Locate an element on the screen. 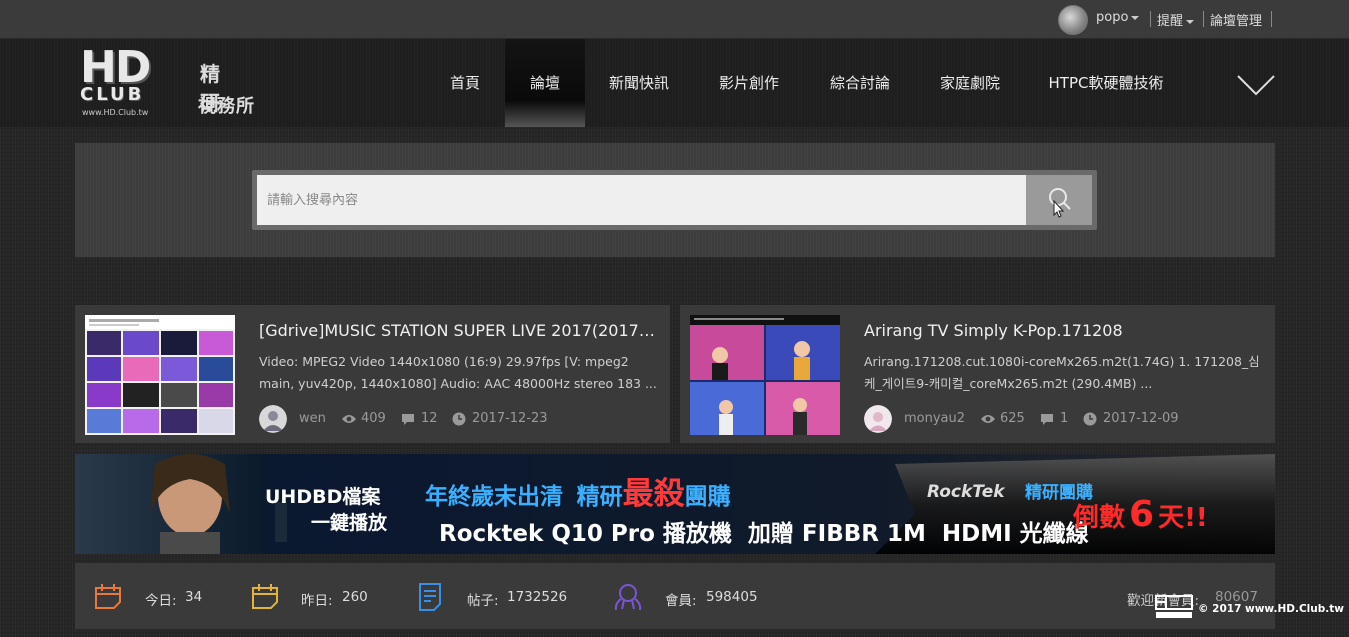 The width and height of the screenshot is (1349, 637). yesterday-value: 260 is located at coordinates (355, 597).